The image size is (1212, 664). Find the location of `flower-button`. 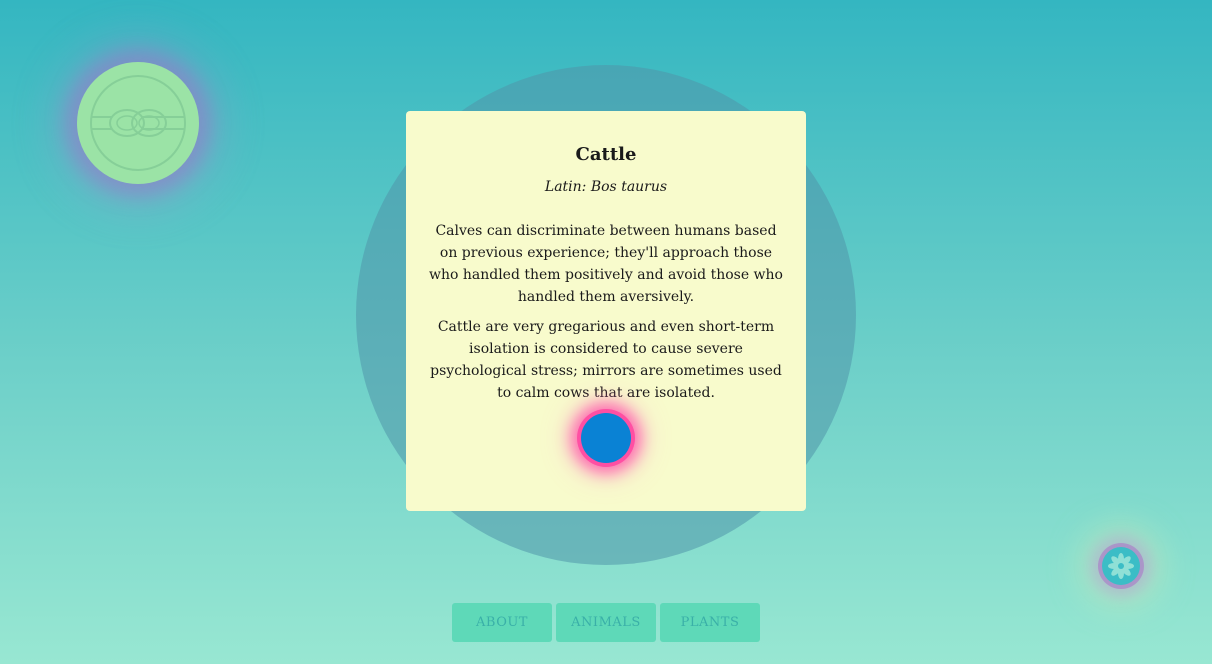

flower-button is located at coordinates (1121, 566).